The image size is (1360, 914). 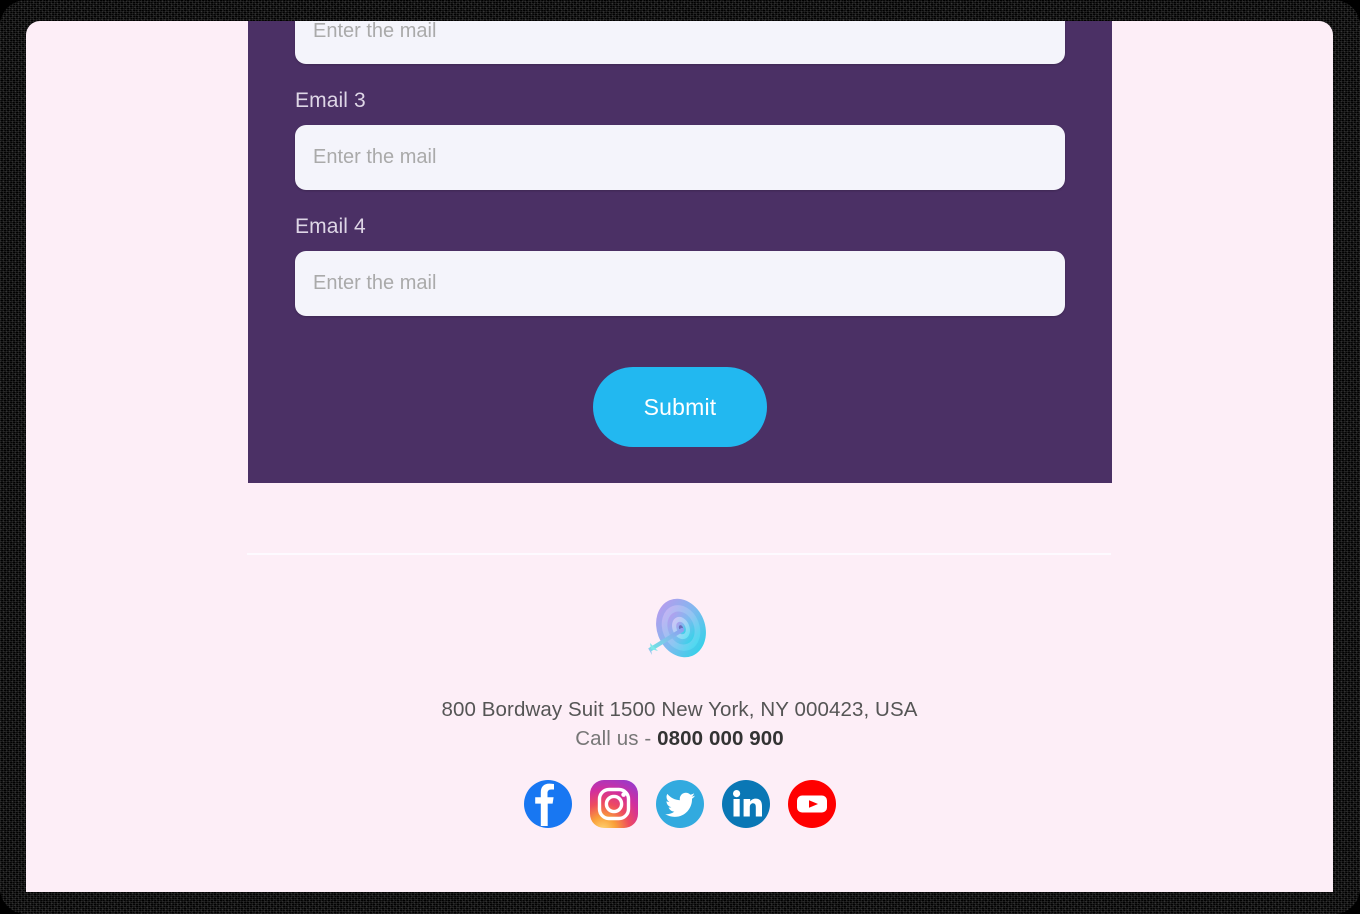 What do you see at coordinates (330, 100) in the screenshot?
I see `email-3-label: Email 3` at bounding box center [330, 100].